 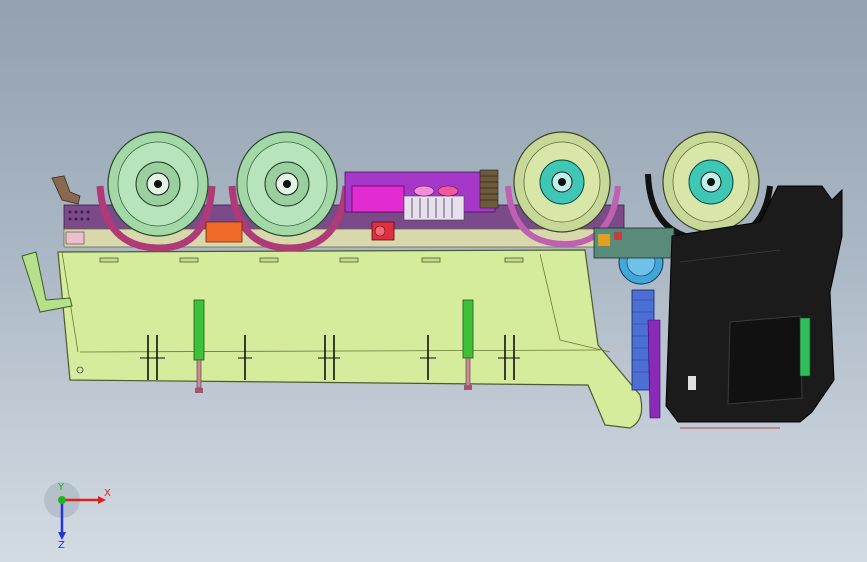 I want to click on x-axis-label: X, so click(x=107, y=493).